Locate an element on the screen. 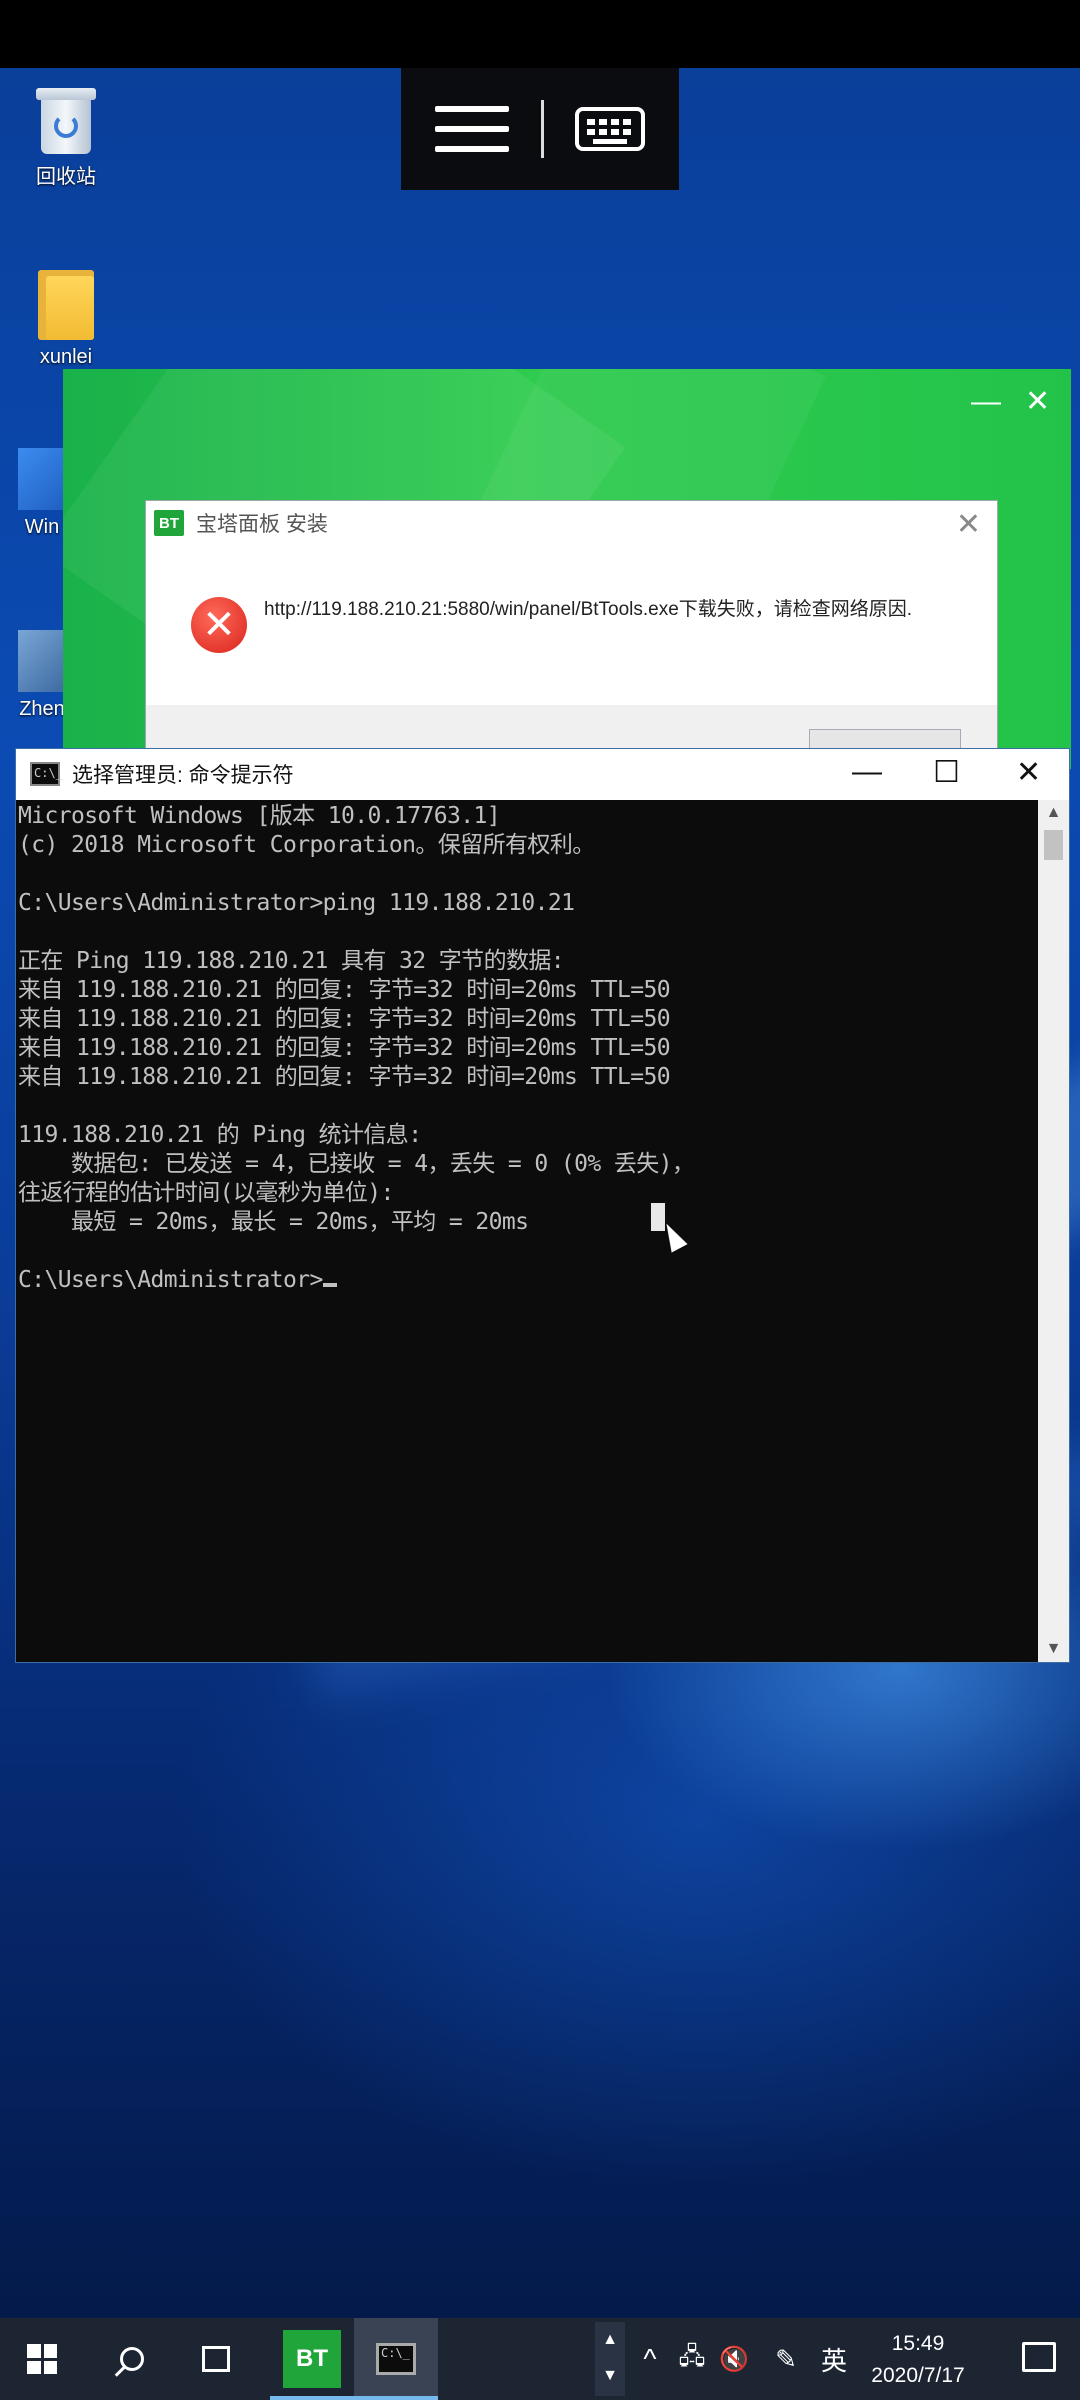 The image size is (1080, 2400). console-line: Microsoft Windows [版本 10.0.17763.1] is located at coordinates (259, 816).